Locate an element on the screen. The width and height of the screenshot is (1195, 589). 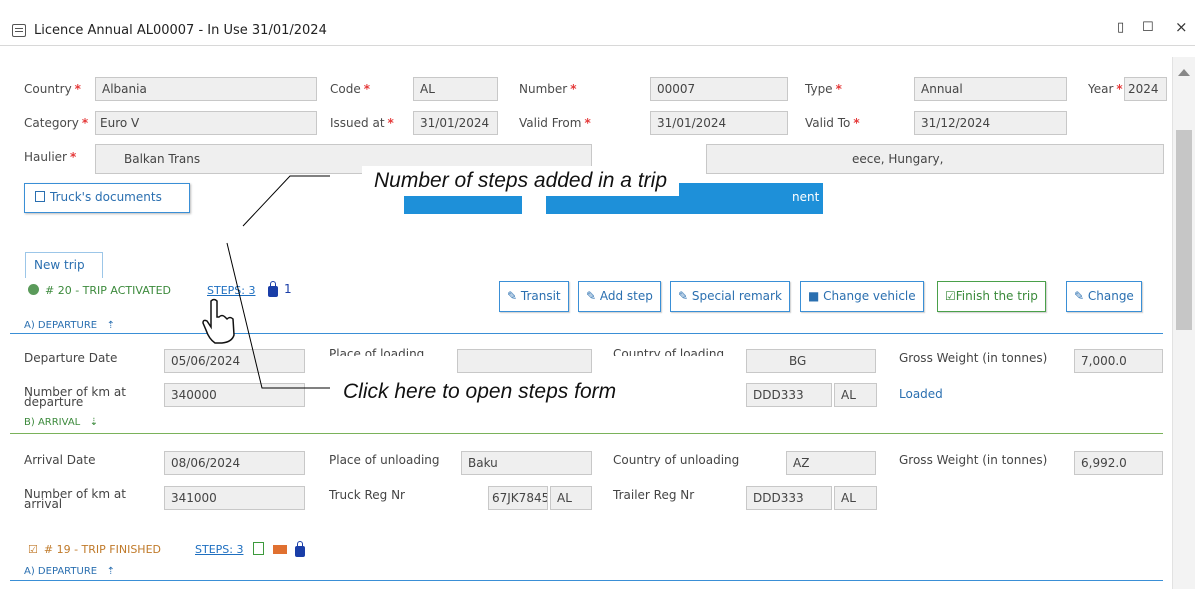
annotation-lines is located at coordinates (278, 282).